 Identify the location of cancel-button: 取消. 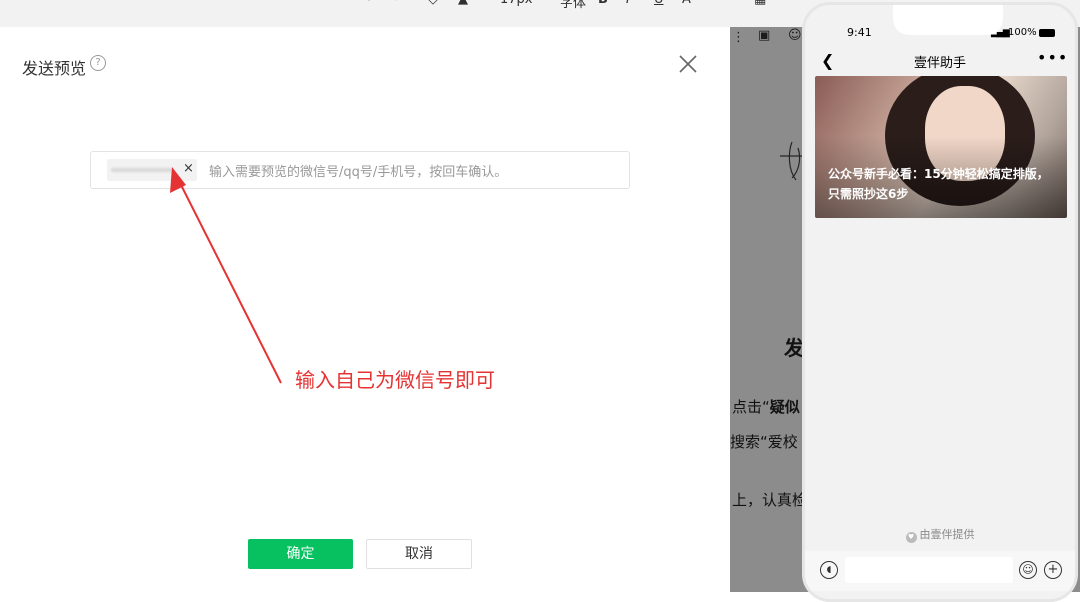
(419, 554).